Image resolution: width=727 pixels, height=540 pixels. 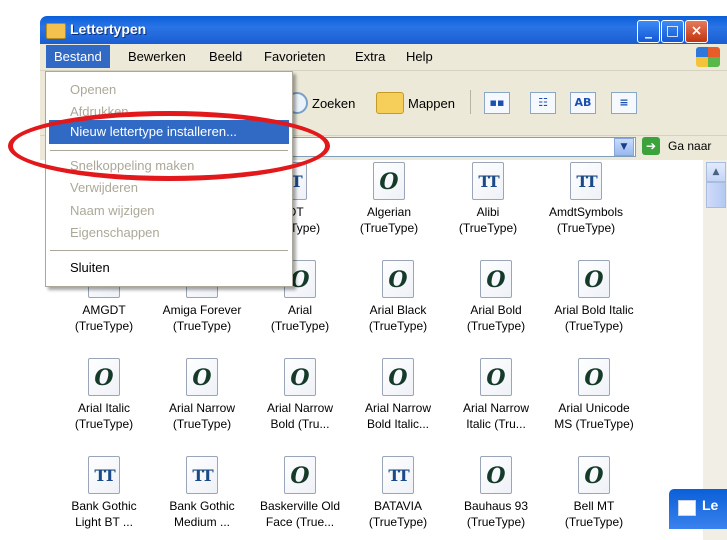 What do you see at coordinates (333, 103) in the screenshot?
I see `search-button: Zoeken` at bounding box center [333, 103].